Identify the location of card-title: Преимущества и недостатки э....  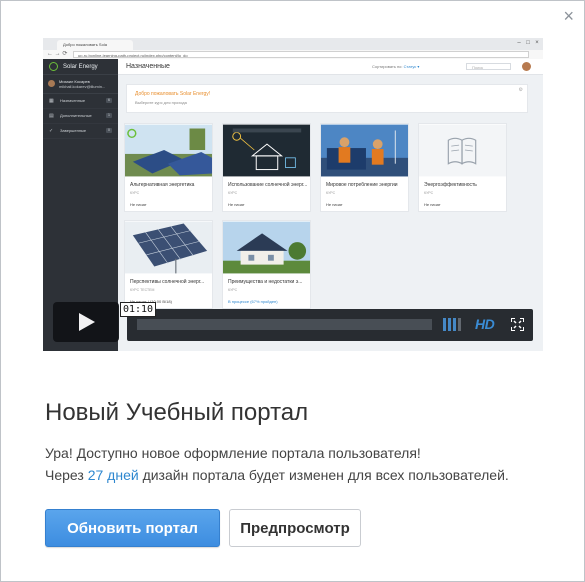
(265, 282).